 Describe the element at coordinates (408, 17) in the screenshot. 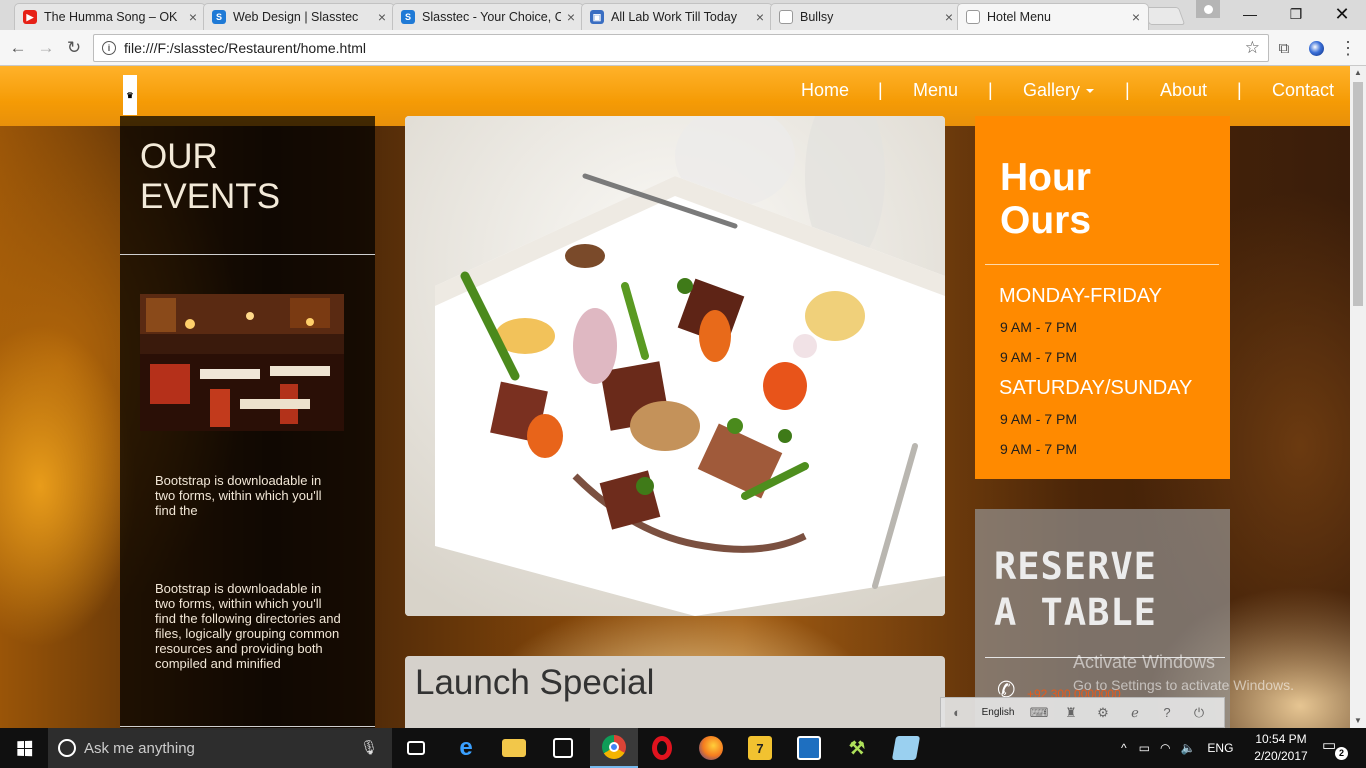

I see `slasstec-icon: S` at that location.